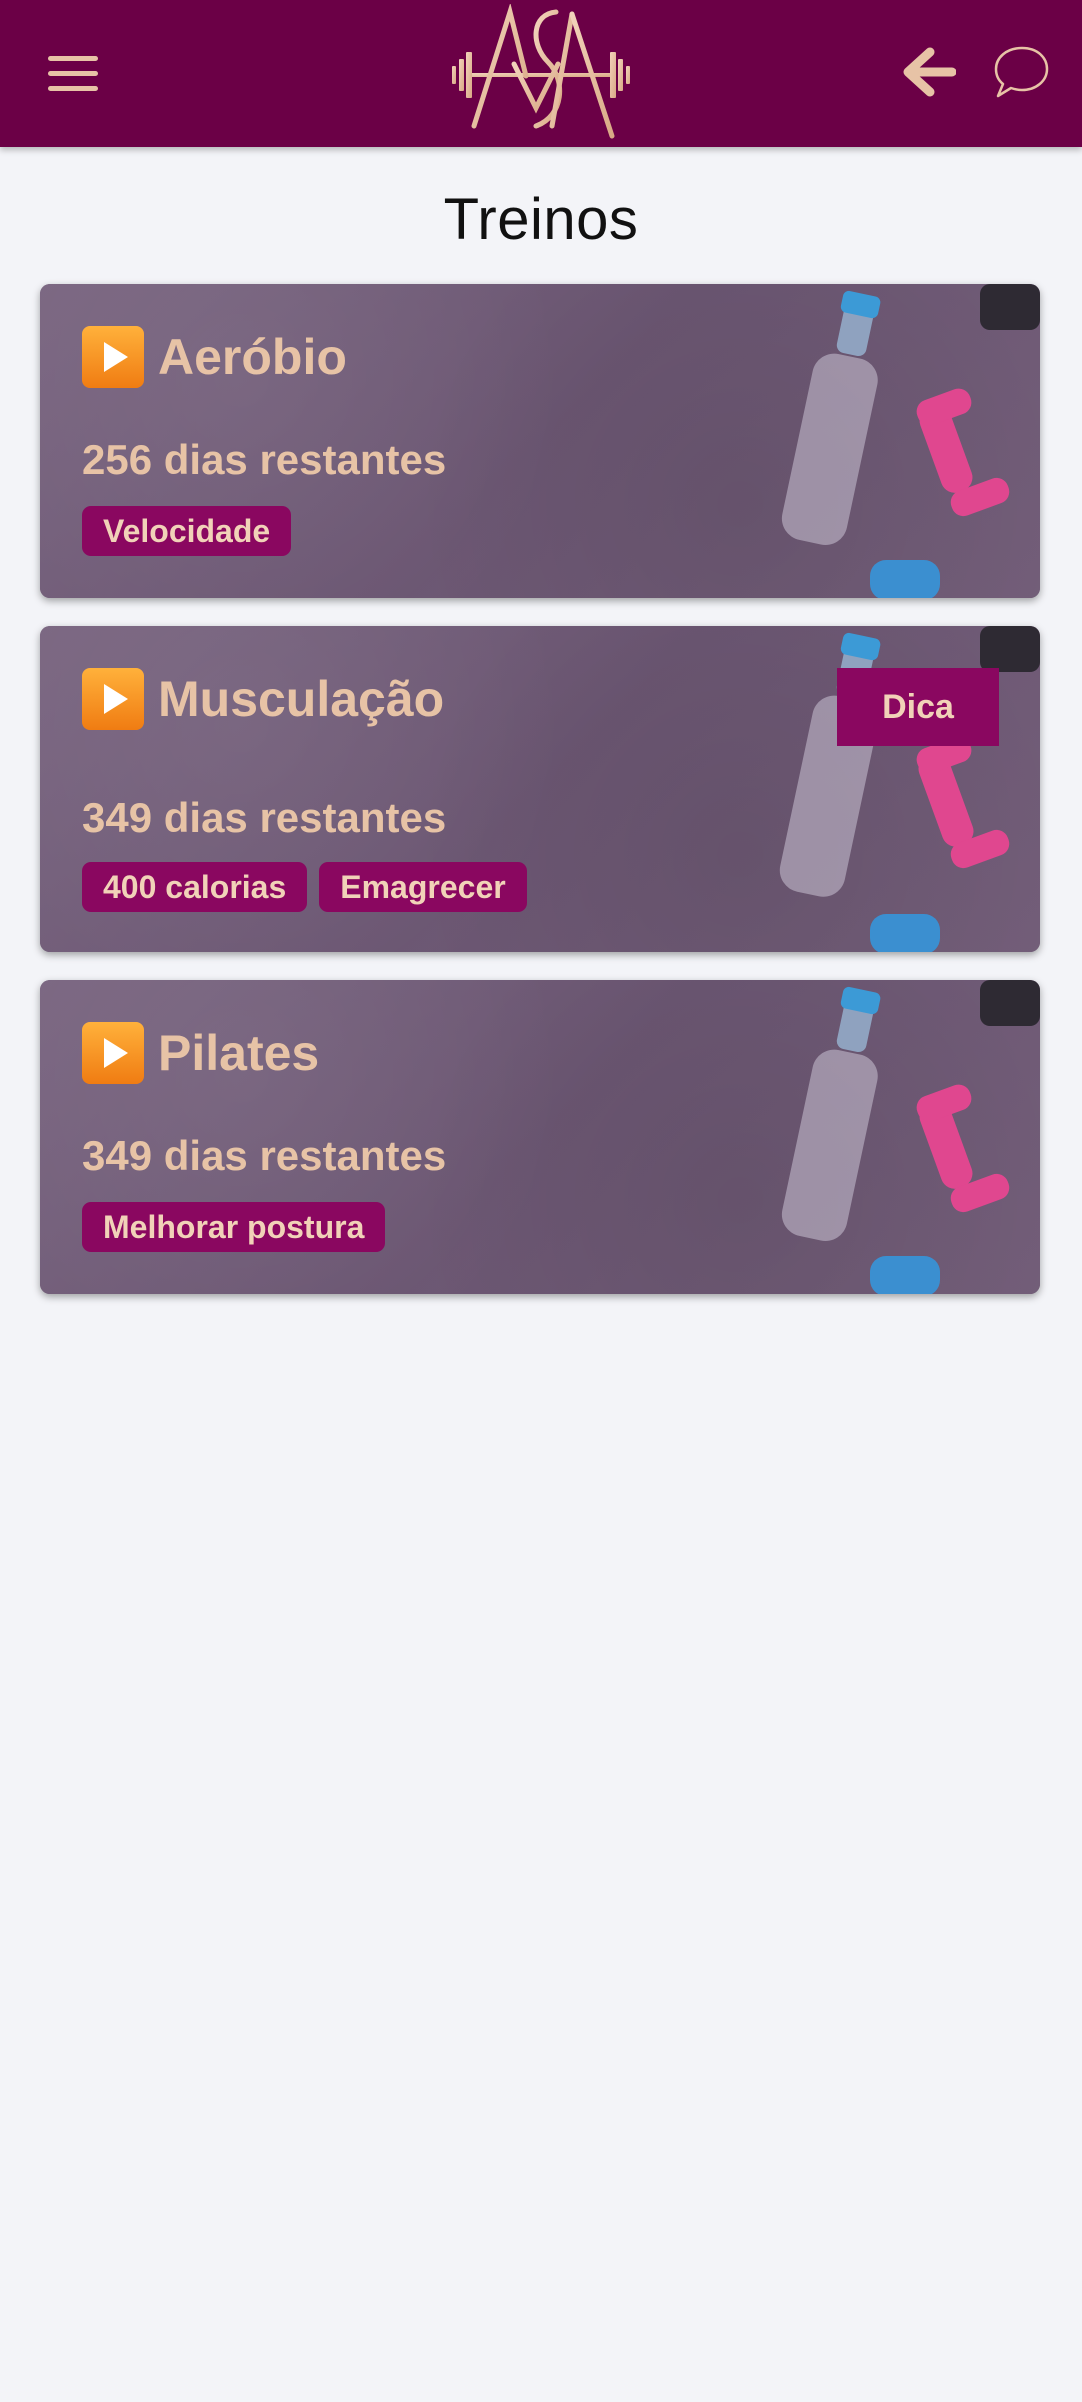 Image resolution: width=1082 pixels, height=2402 pixels. What do you see at coordinates (1021, 72) in the screenshot?
I see `chat-bubble-icon` at bounding box center [1021, 72].